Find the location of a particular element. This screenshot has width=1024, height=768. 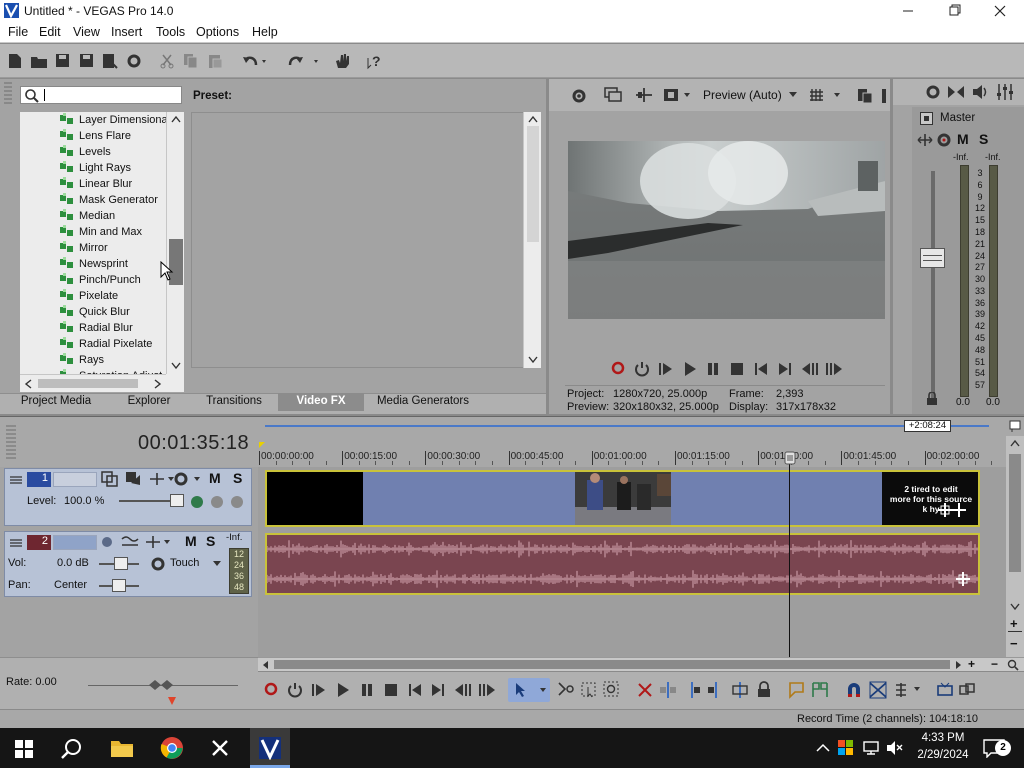

next-frame-icon is located at coordinates (834, 369).